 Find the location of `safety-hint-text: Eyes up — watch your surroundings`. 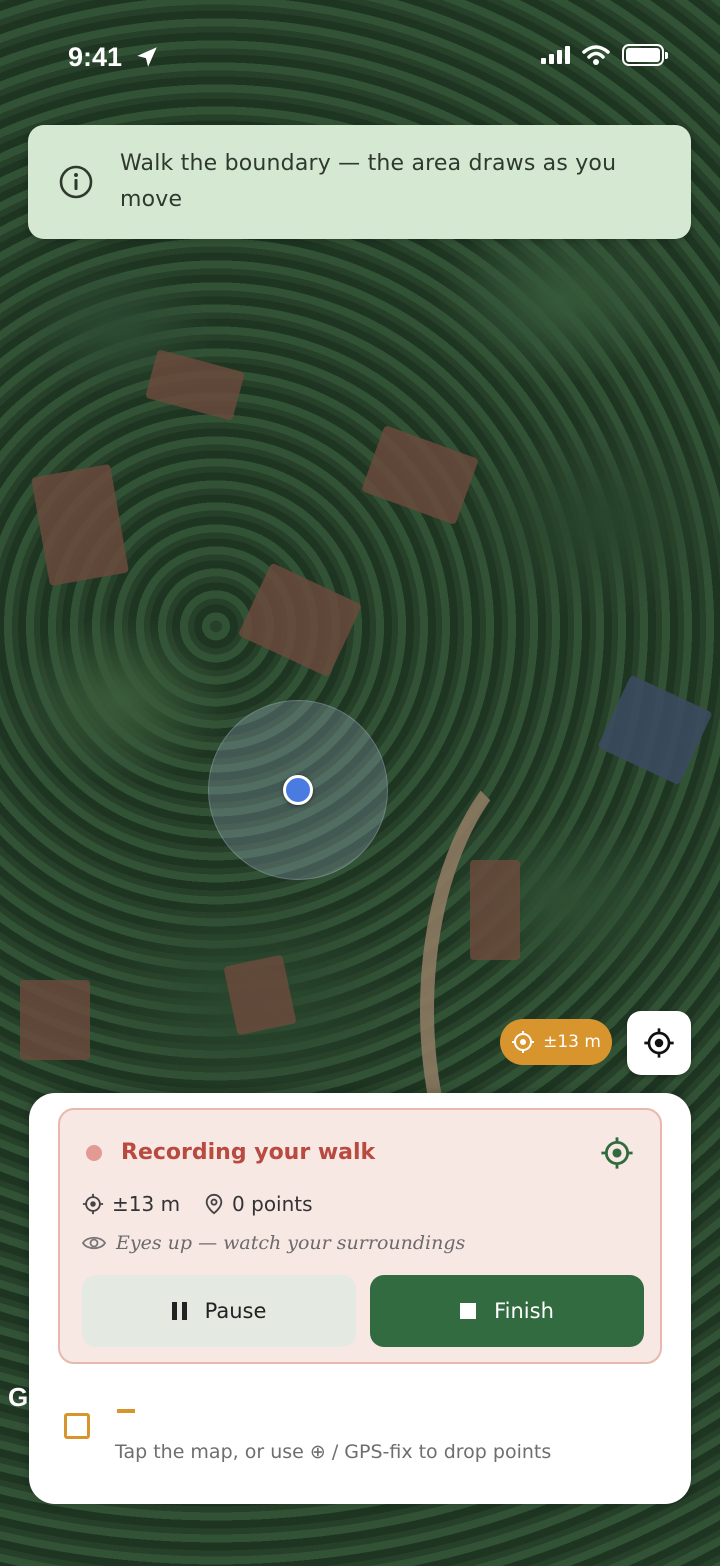

safety-hint-text: Eyes up — watch your surroundings is located at coordinates (291, 1243).